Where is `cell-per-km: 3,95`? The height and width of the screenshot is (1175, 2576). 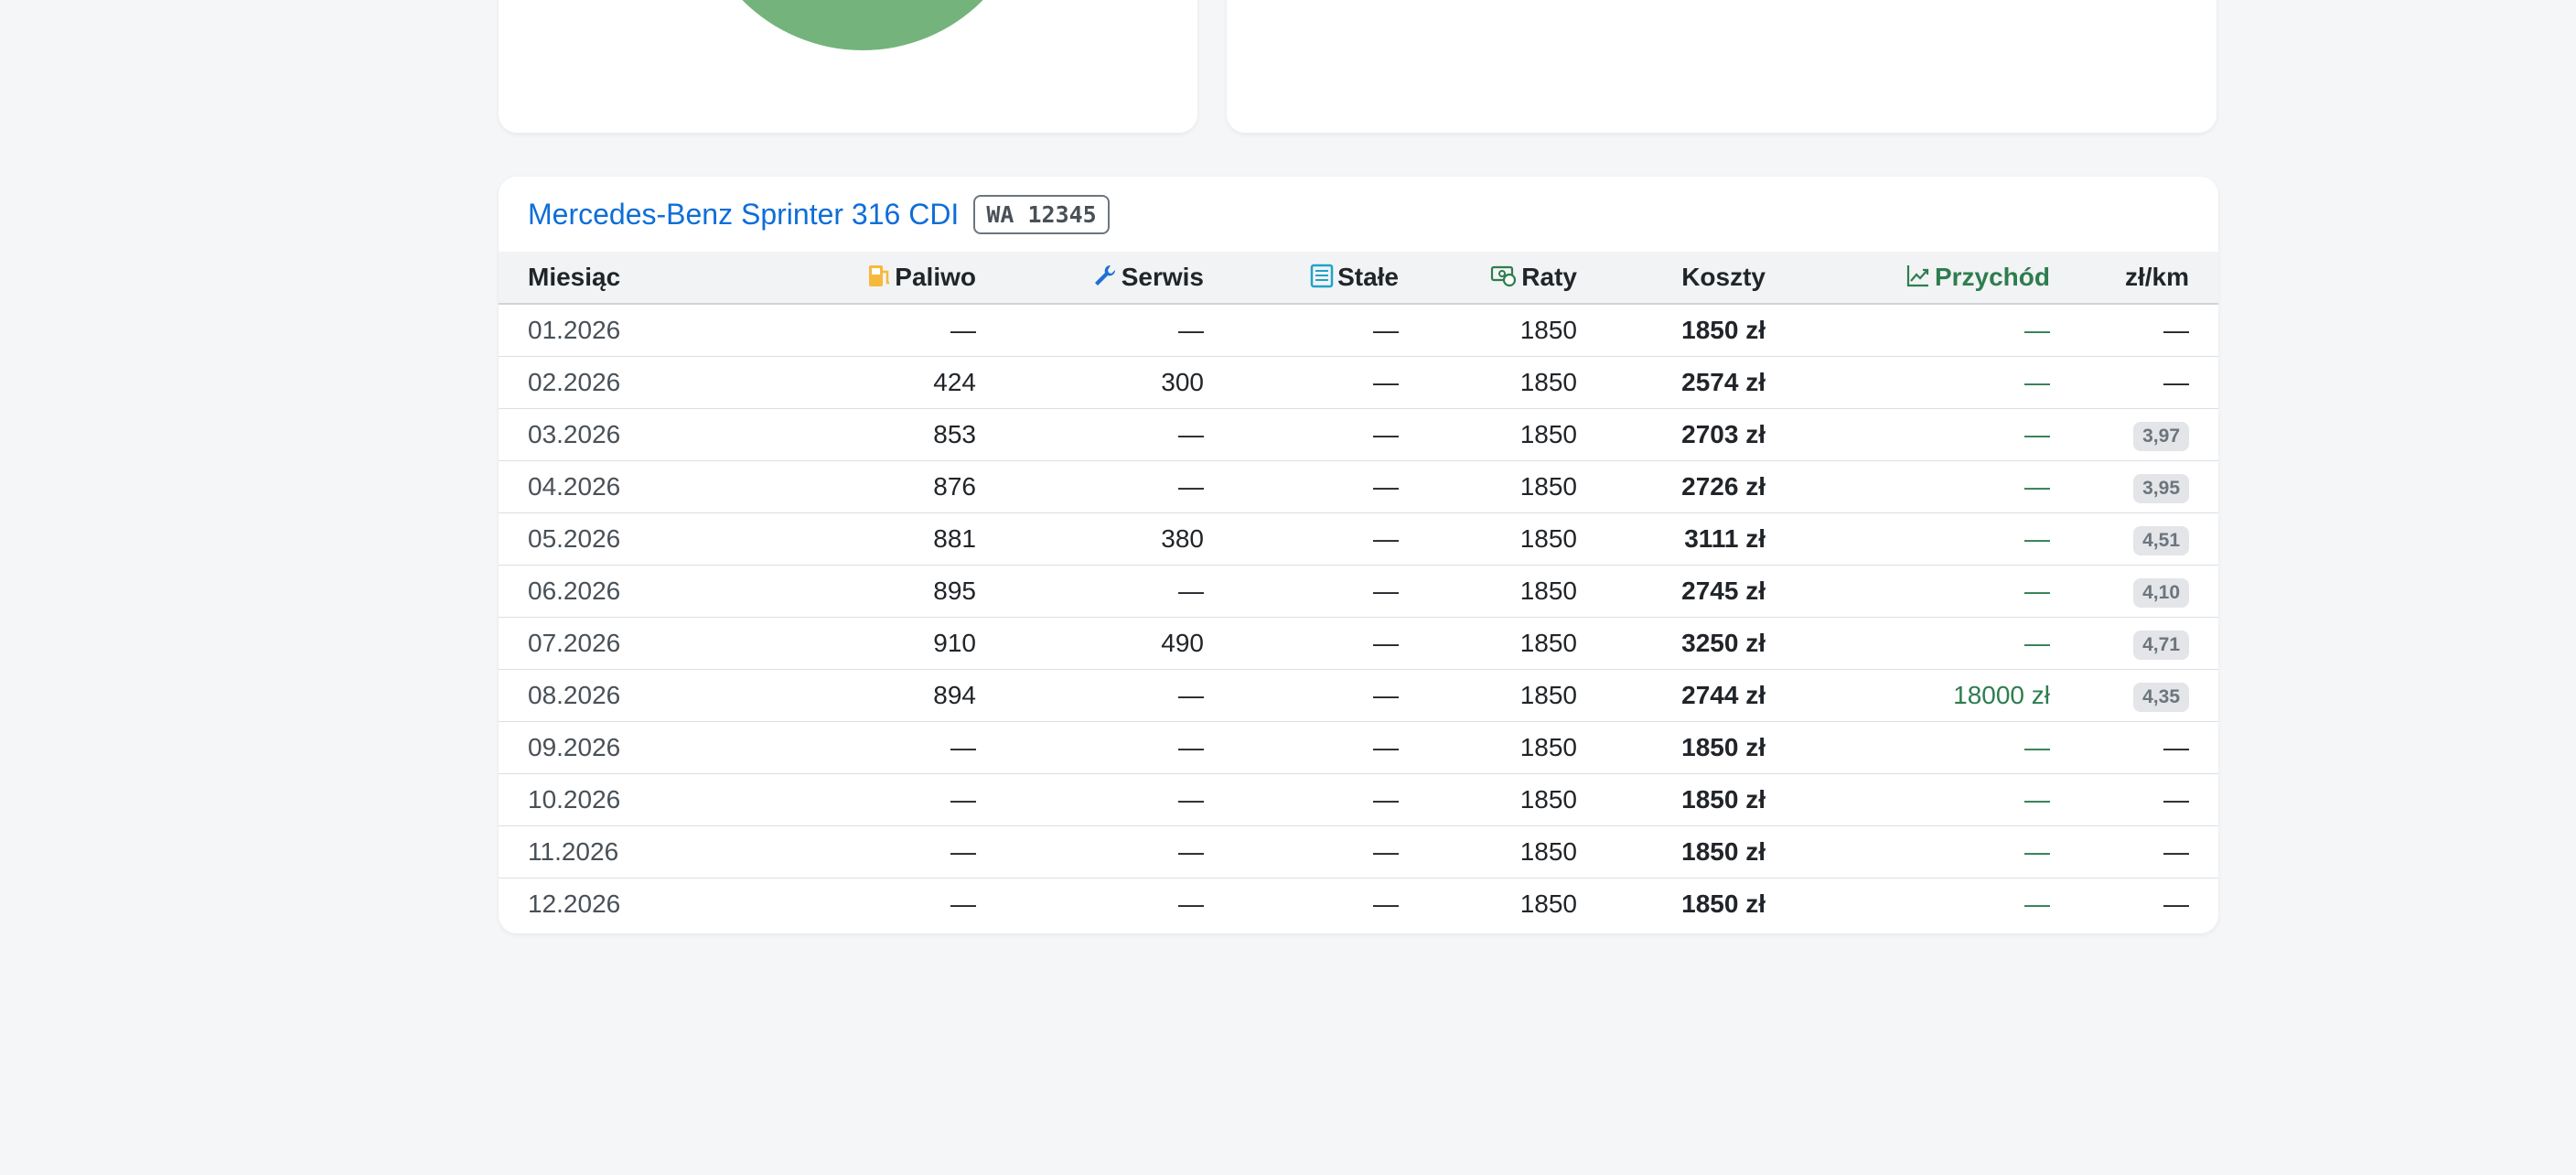
cell-per-km: 3,95 is located at coordinates (2134, 486).